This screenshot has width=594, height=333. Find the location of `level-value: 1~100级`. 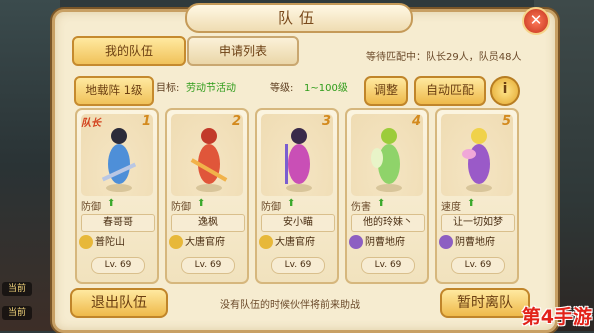

level-value: 1~100级 is located at coordinates (326, 88).